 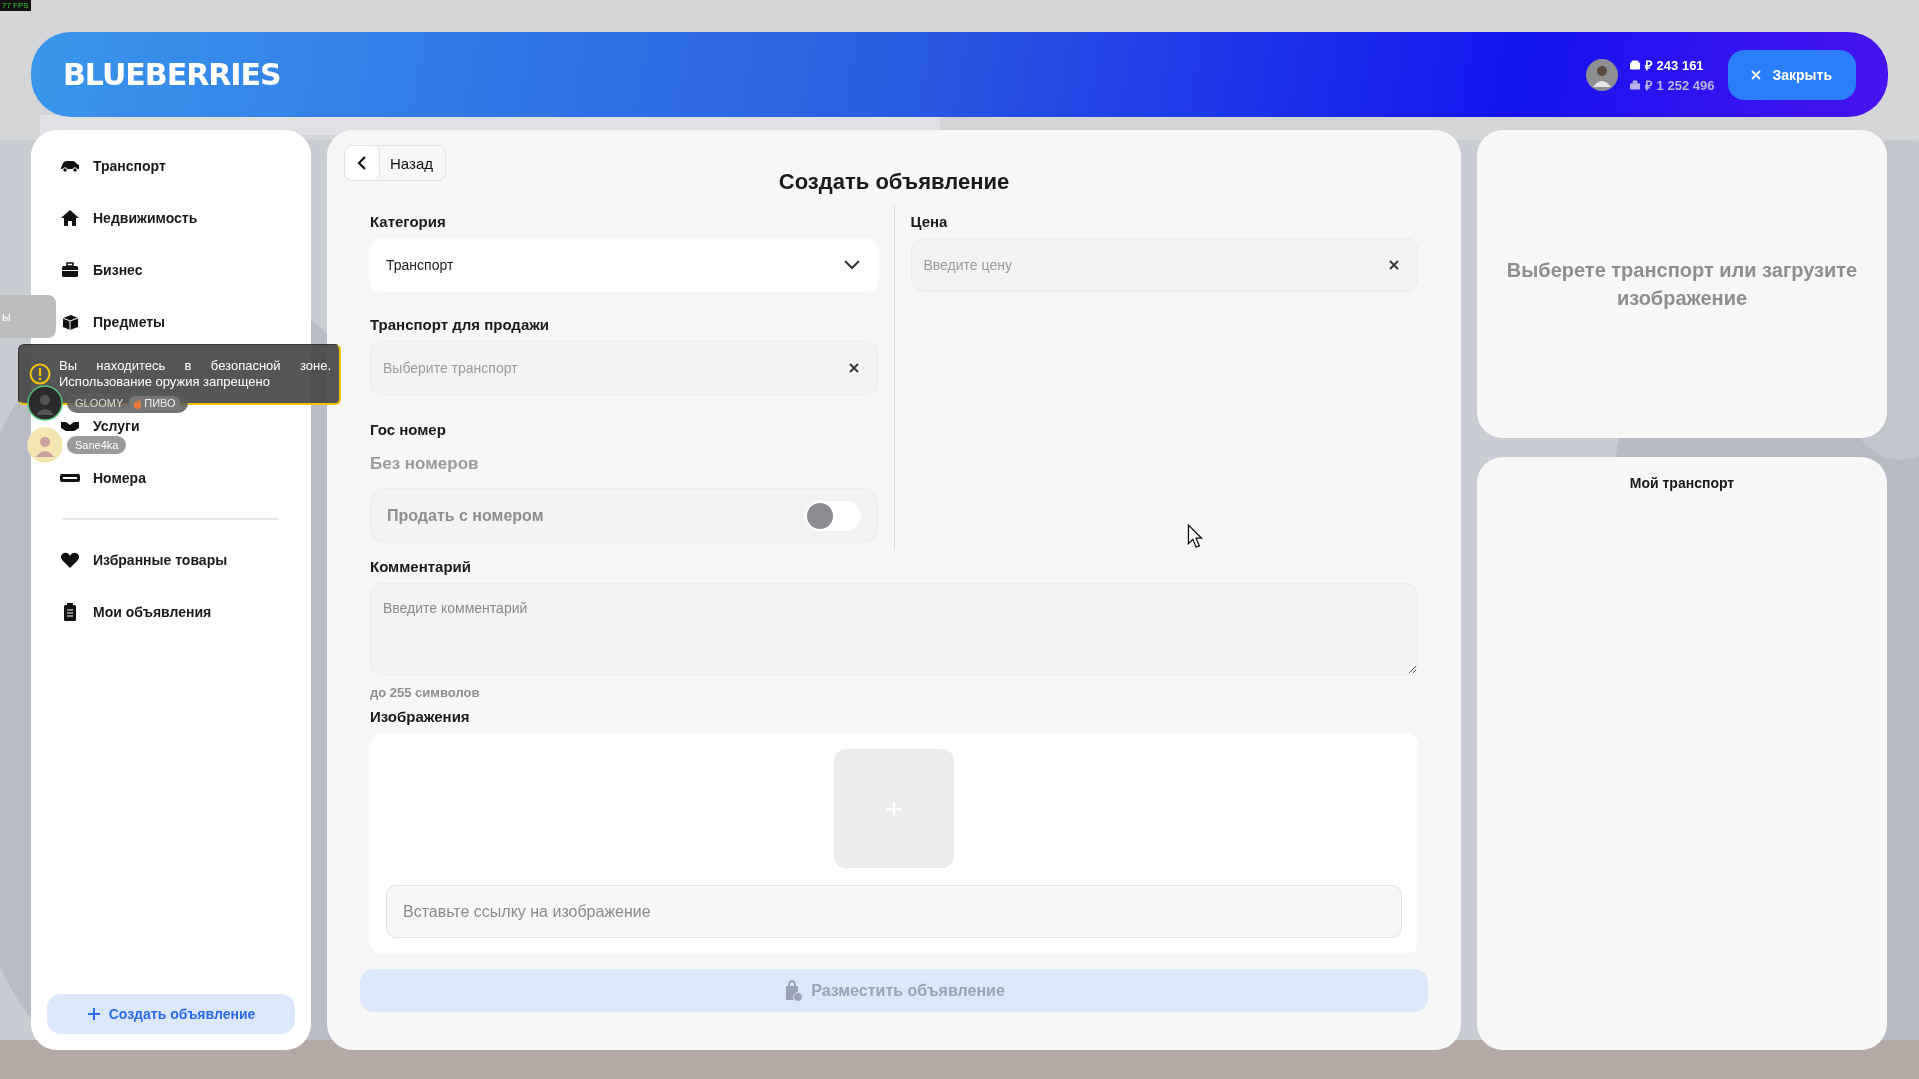 What do you see at coordinates (172, 74) in the screenshot?
I see `logo: BLUEBERRIES` at bounding box center [172, 74].